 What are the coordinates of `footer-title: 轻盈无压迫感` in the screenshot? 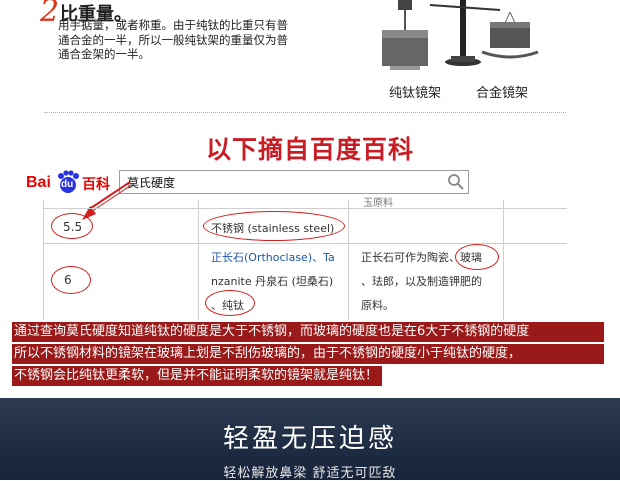 It's located at (309, 439).